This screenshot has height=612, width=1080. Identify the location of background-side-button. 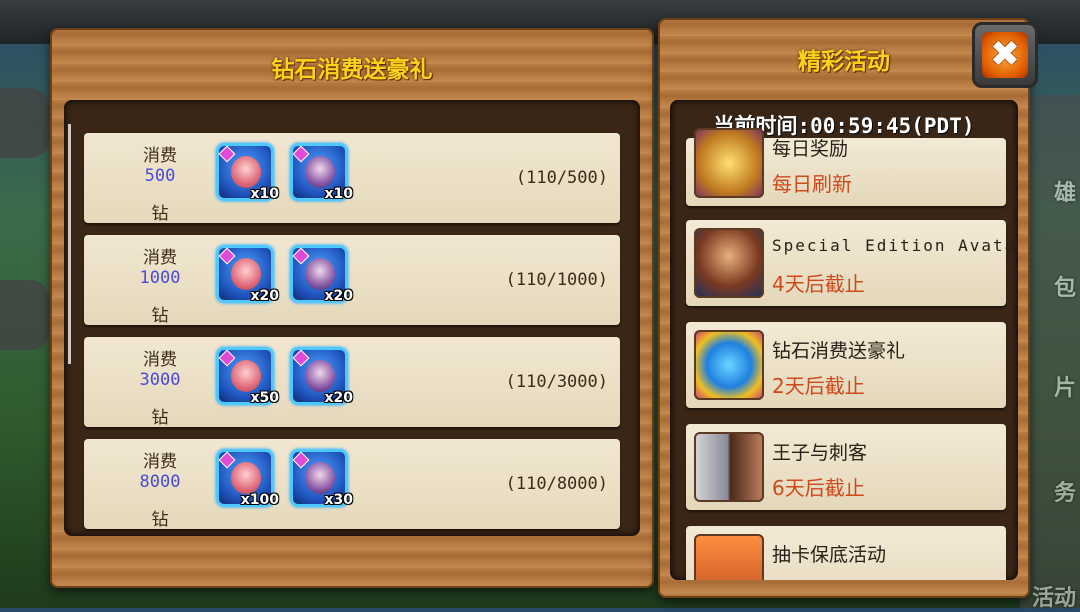
(25, 123).